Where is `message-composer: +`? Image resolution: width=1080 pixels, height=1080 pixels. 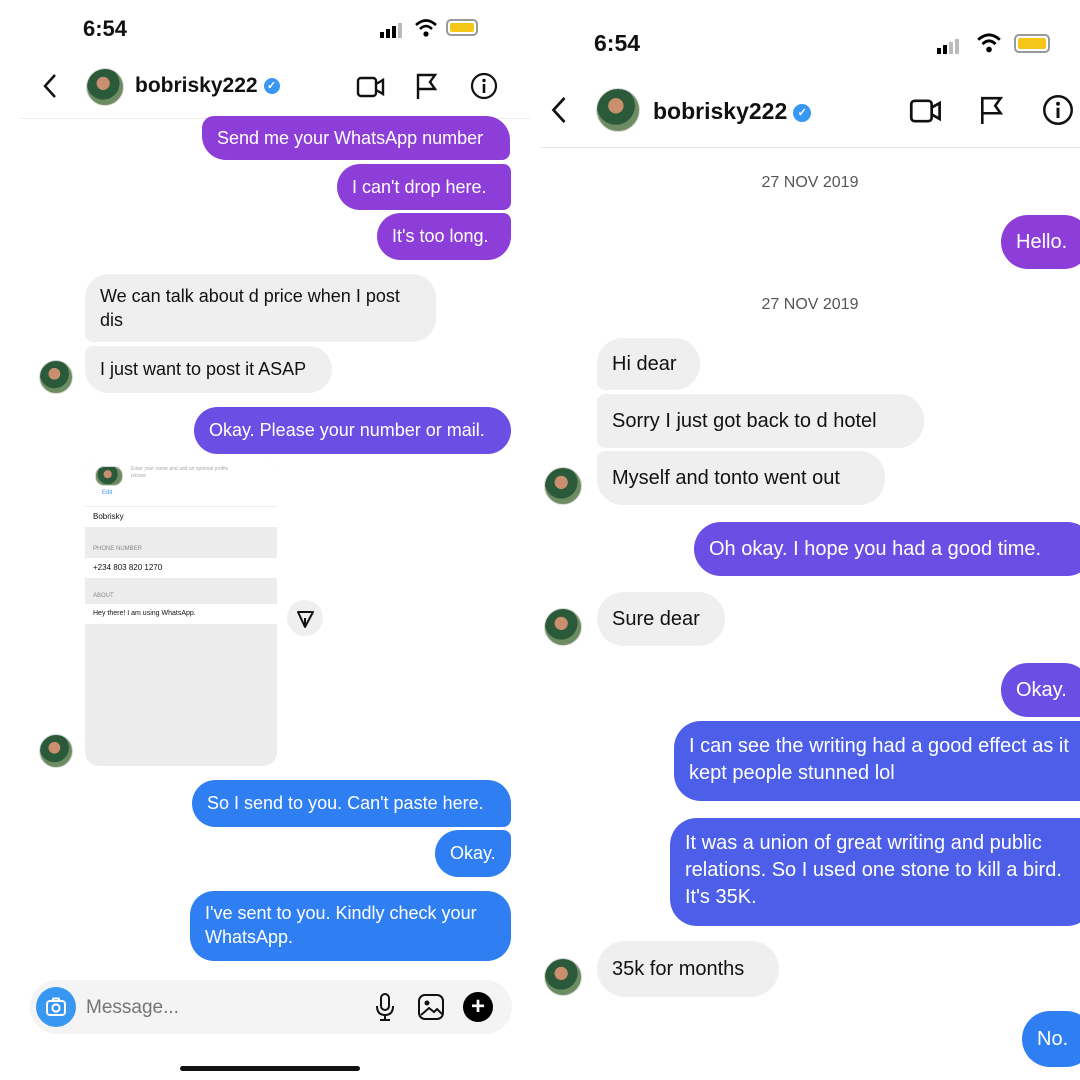 message-composer: + is located at coordinates (271, 1007).